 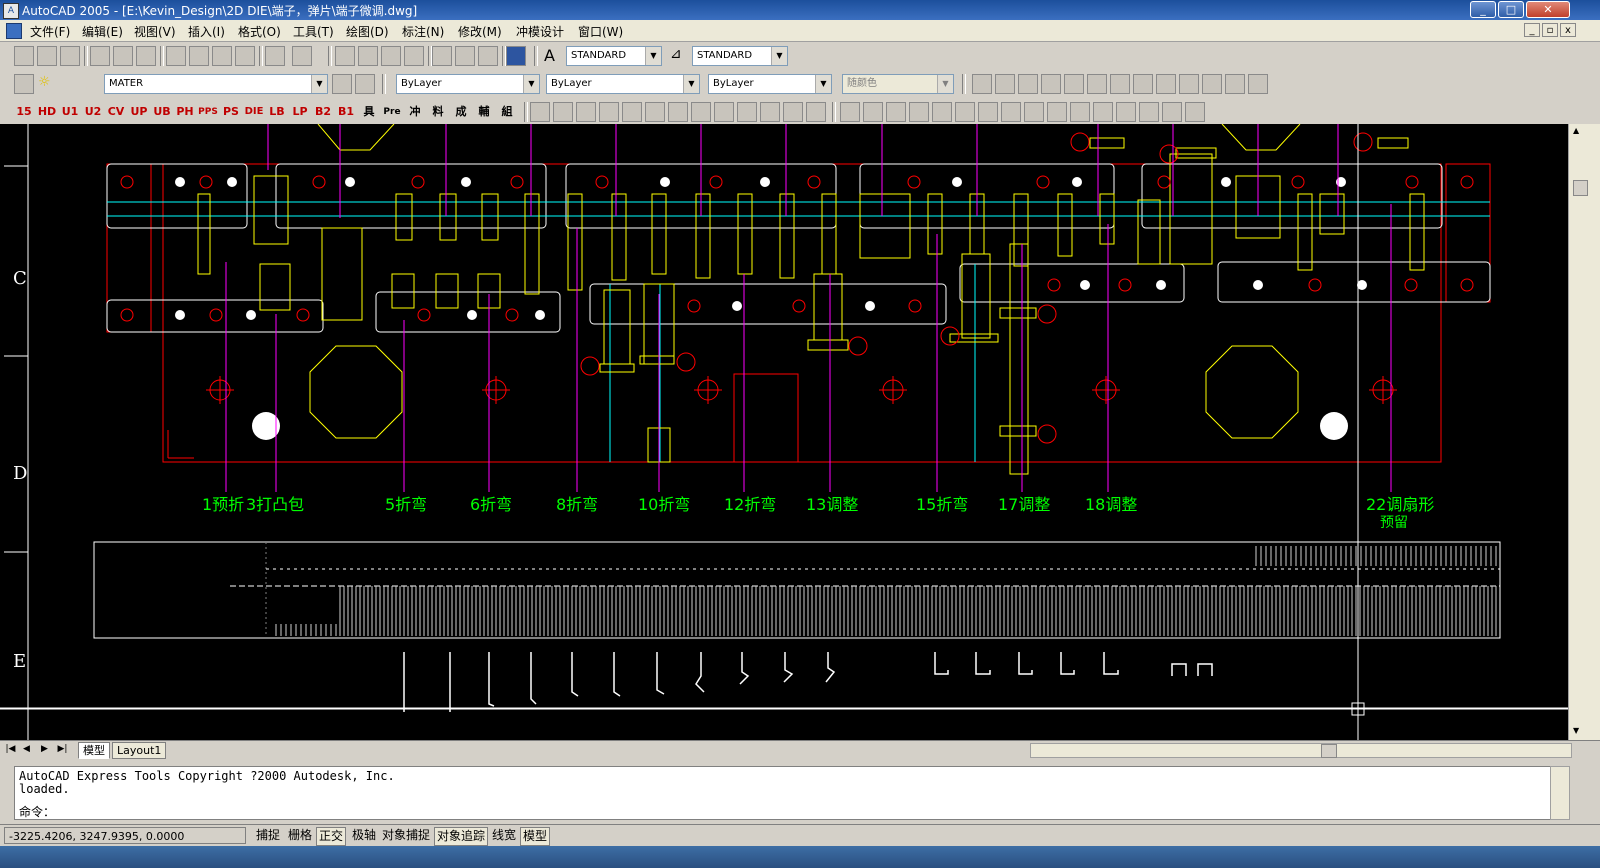 I want to click on undo-icon, so click(x=275, y=56).